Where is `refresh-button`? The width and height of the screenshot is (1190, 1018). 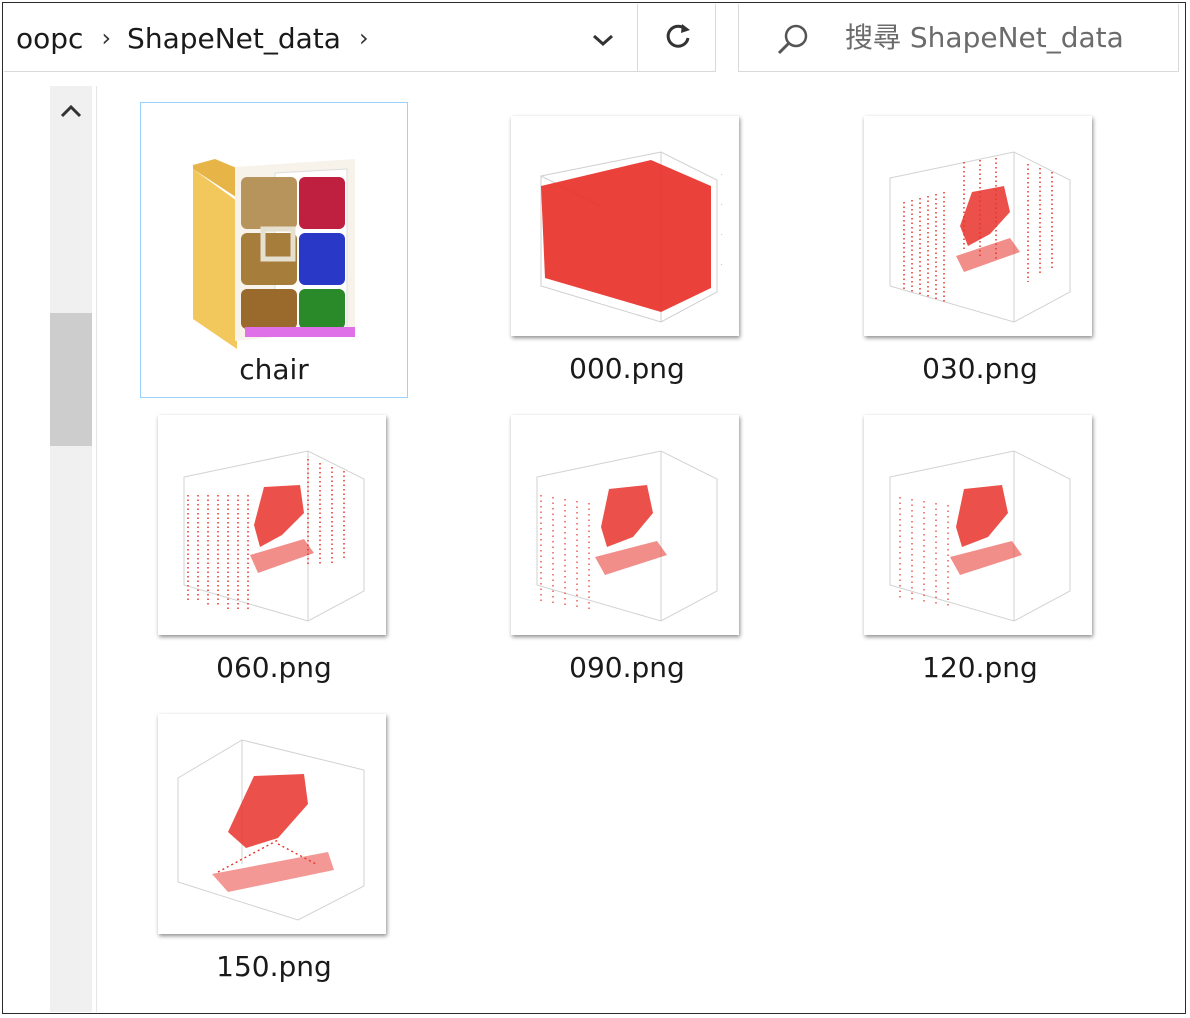
refresh-button is located at coordinates (678, 36).